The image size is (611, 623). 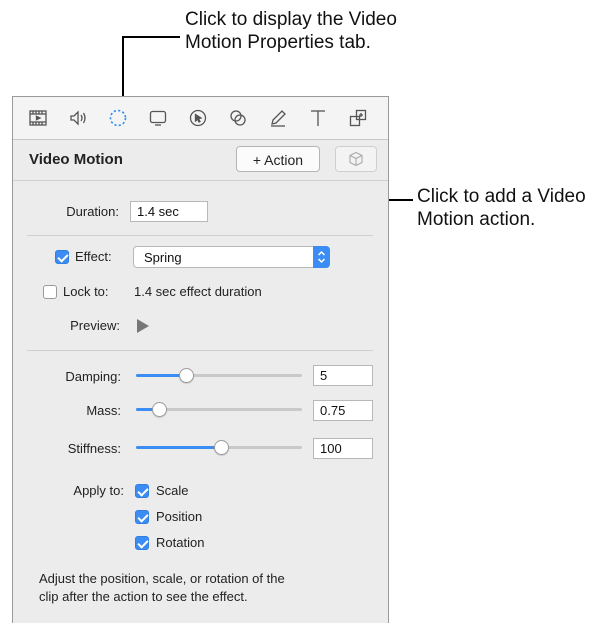 What do you see at coordinates (219, 410) in the screenshot?
I see `mass-slider` at bounding box center [219, 410].